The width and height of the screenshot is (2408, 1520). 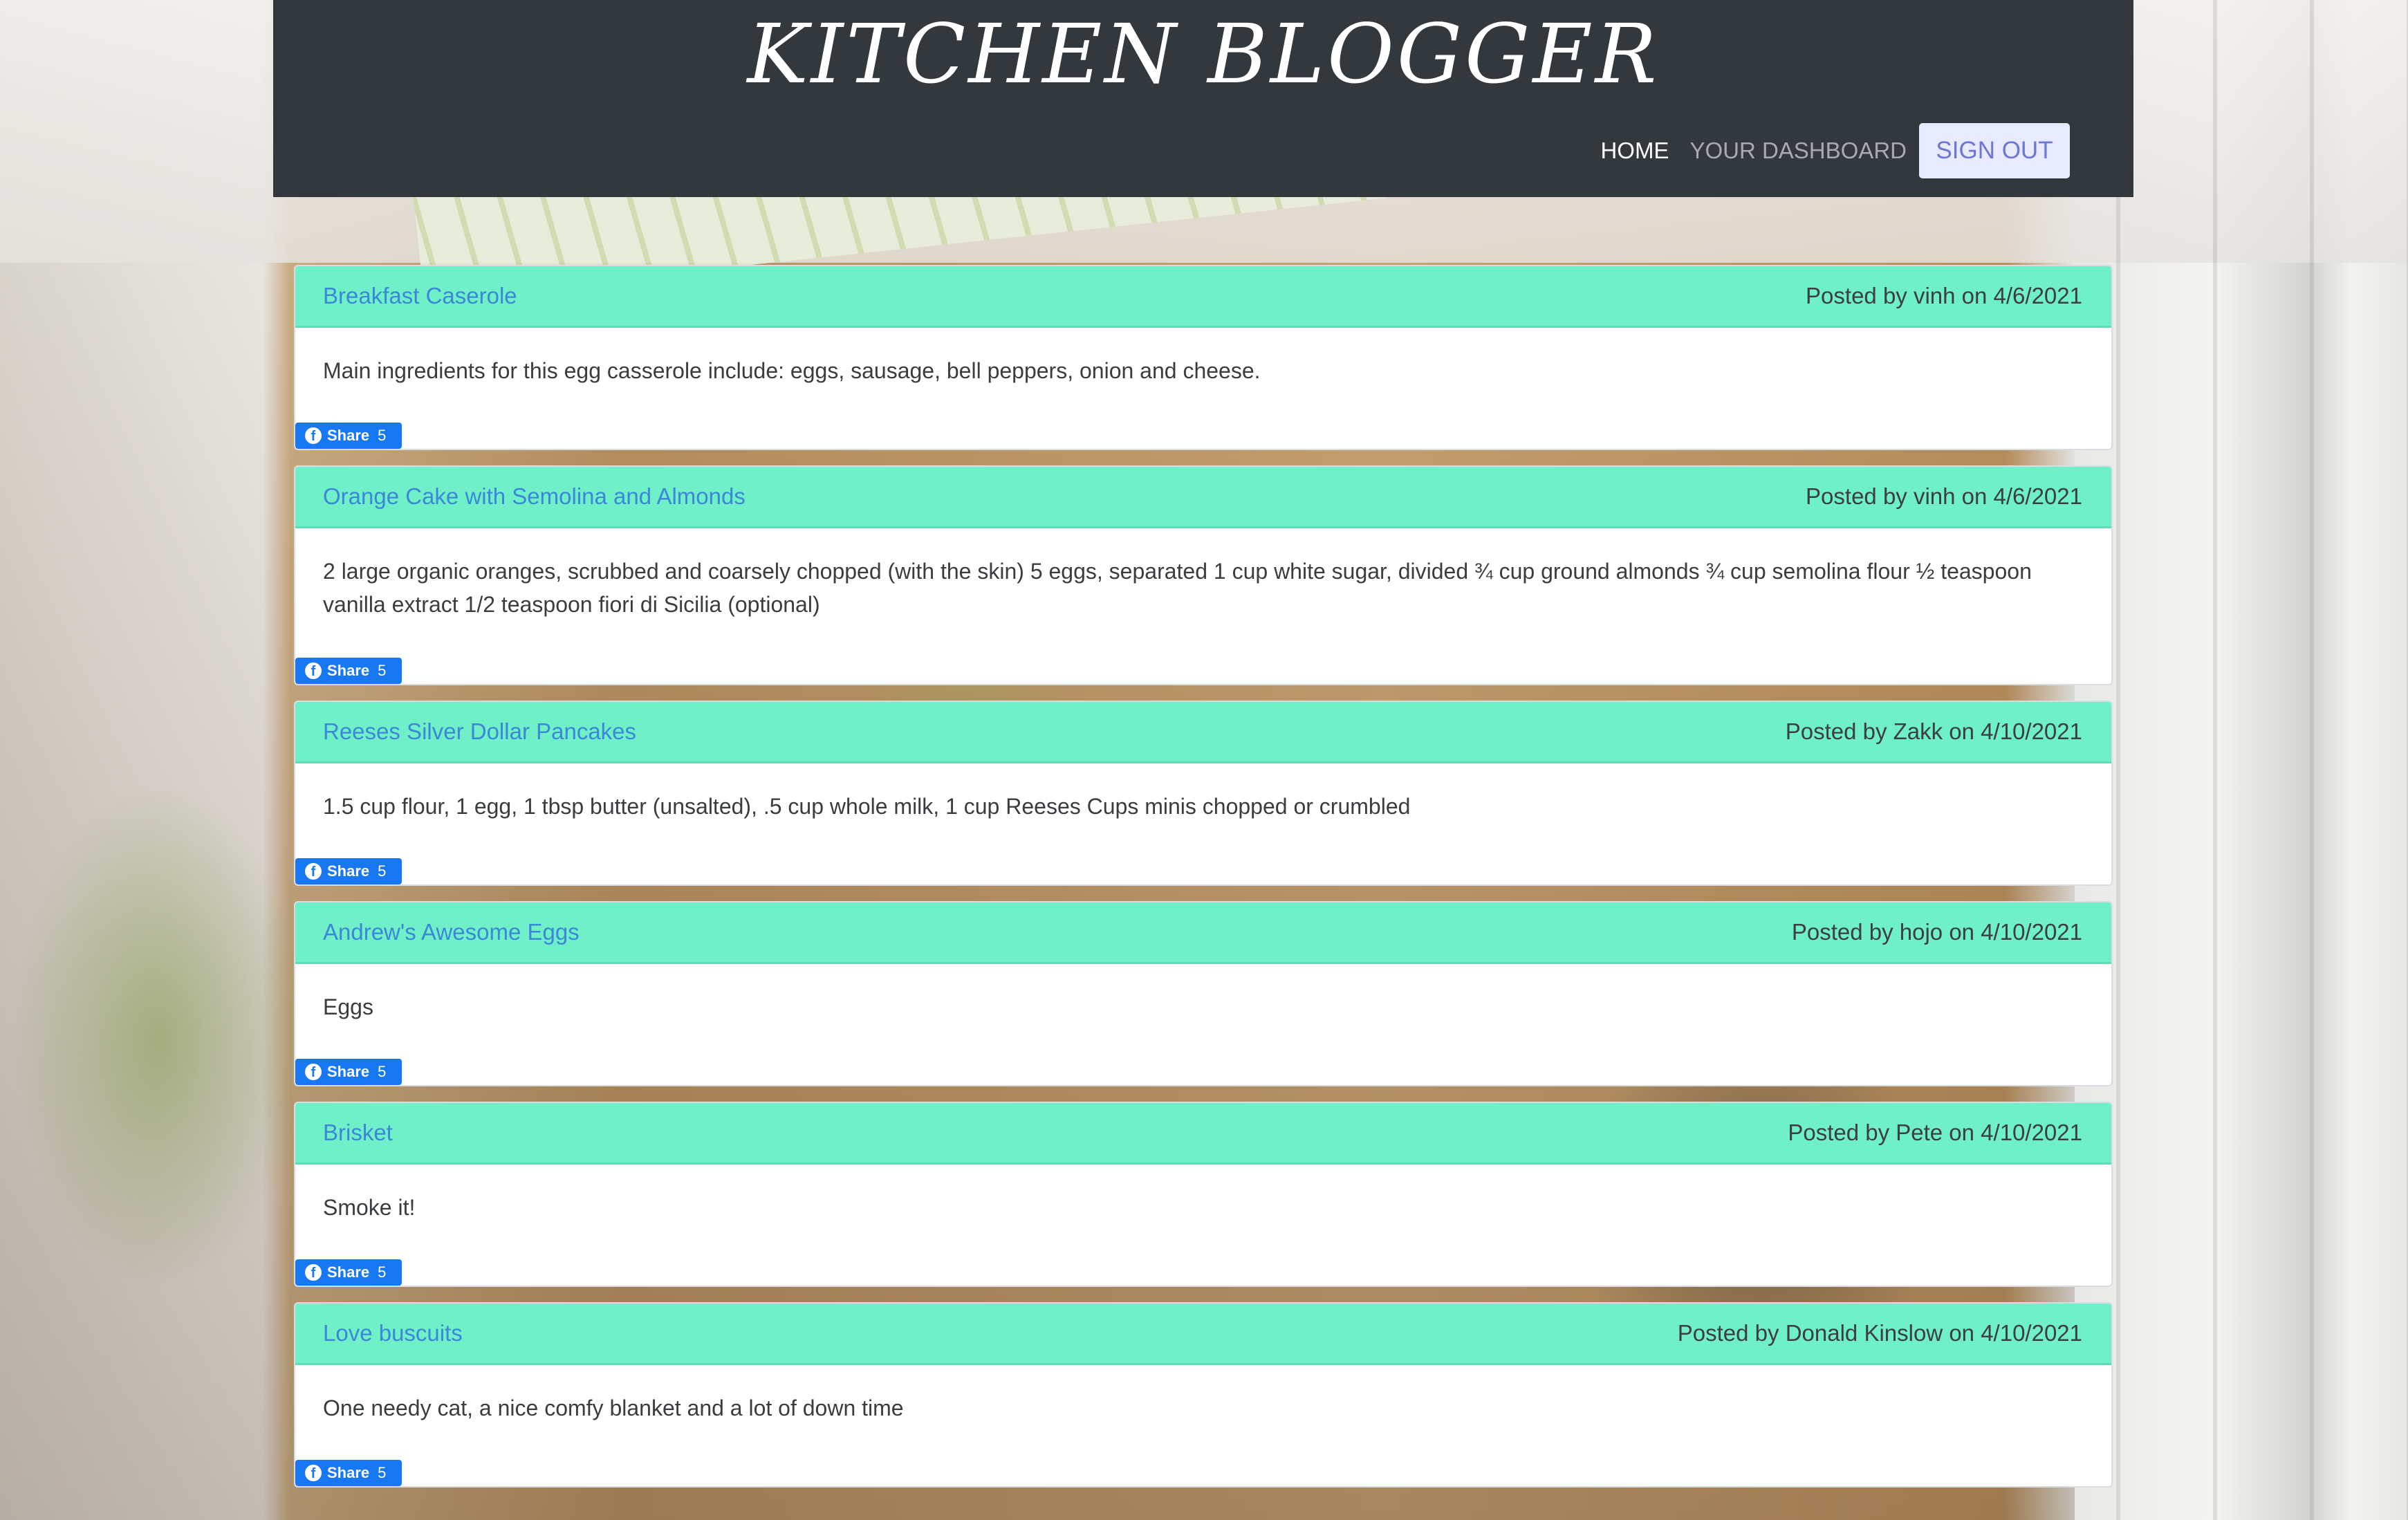 What do you see at coordinates (1204, 54) in the screenshot?
I see `site-title: KITCHEN BLOGGER` at bounding box center [1204, 54].